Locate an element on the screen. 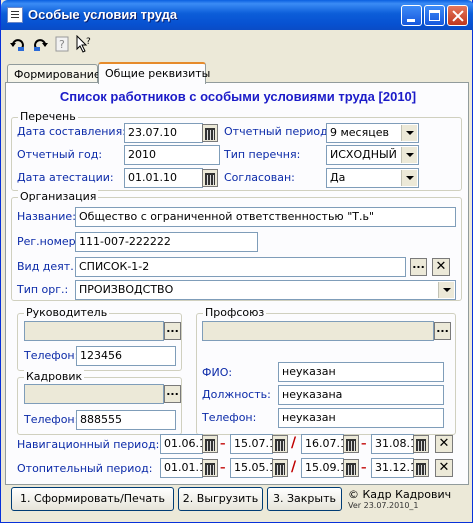  nav-slash: / is located at coordinates (294, 443).